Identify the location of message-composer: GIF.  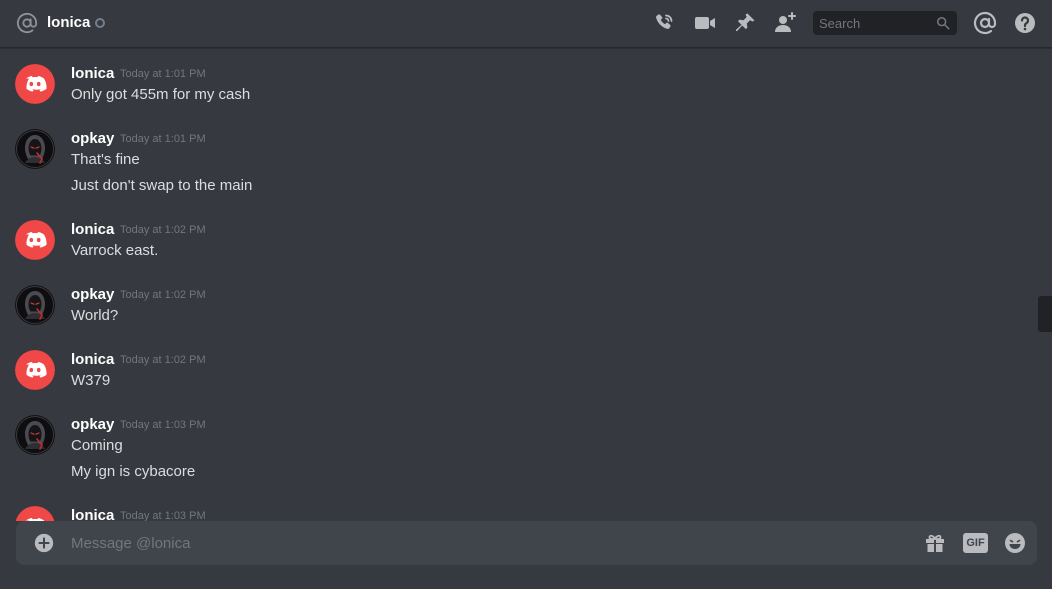
(526, 543).